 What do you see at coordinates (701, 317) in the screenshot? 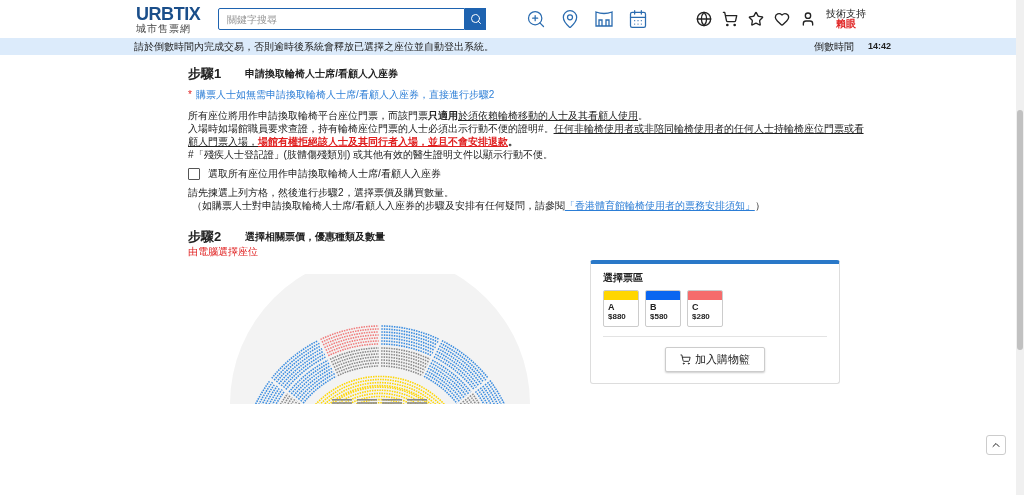
I see `zone-price: $280` at bounding box center [701, 317].